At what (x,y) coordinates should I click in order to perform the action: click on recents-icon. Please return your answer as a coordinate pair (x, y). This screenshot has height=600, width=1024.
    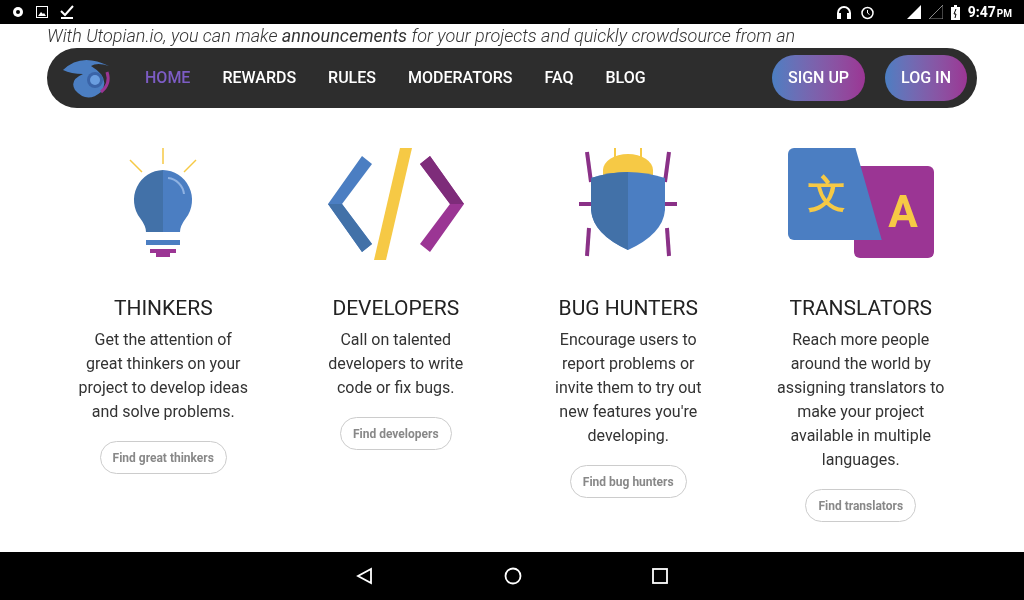
    Looking at the image, I should click on (660, 576).